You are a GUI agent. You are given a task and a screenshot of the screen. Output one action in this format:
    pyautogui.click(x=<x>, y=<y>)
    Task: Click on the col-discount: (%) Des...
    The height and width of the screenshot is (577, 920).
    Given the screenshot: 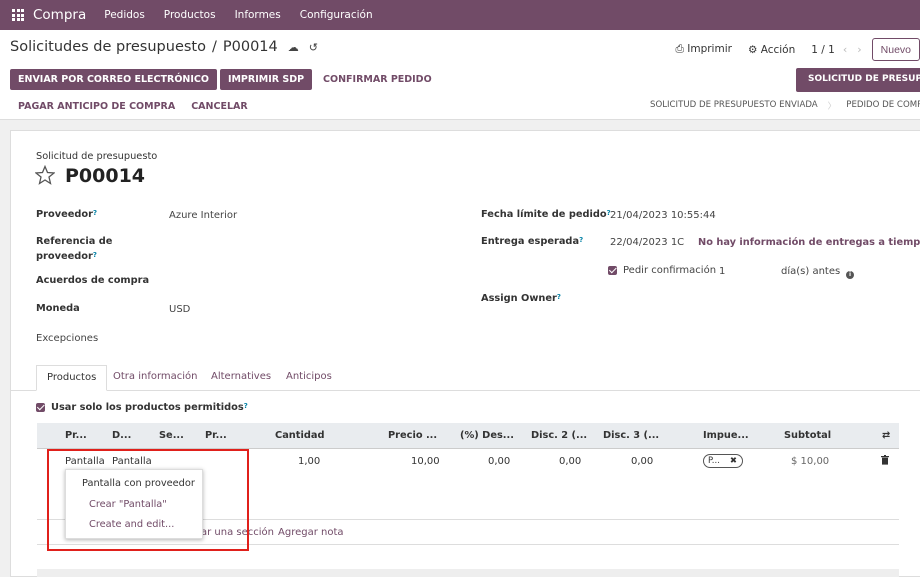 What is the action you would take?
    pyautogui.click(x=487, y=435)
    